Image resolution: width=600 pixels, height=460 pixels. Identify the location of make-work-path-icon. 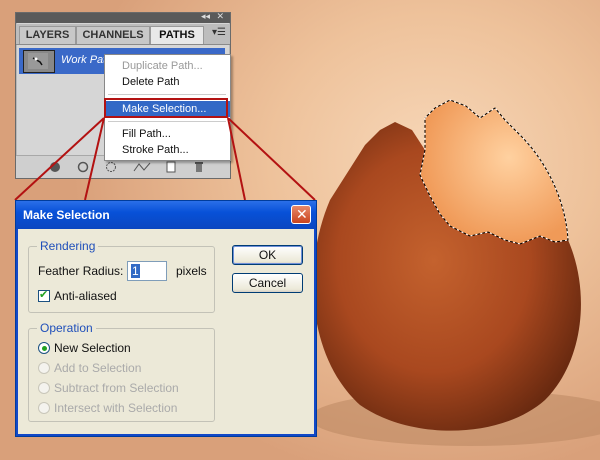
(142, 167).